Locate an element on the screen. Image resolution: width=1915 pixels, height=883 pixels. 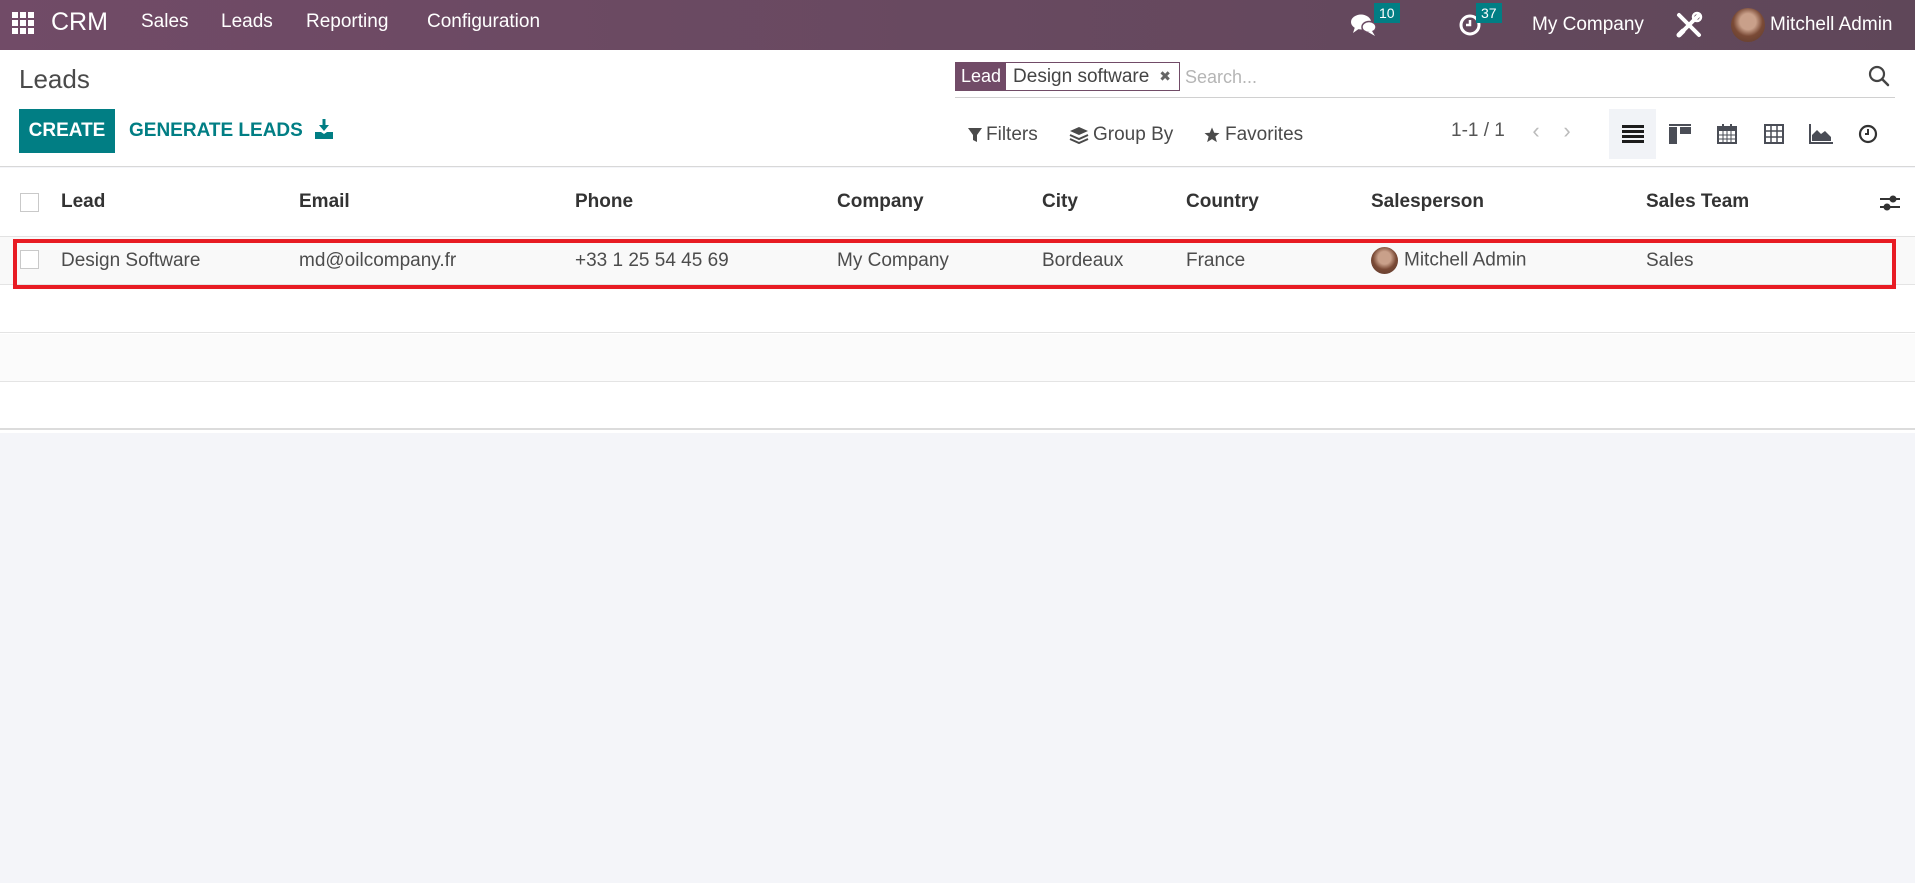
list-view-icon is located at coordinates (1632, 134).